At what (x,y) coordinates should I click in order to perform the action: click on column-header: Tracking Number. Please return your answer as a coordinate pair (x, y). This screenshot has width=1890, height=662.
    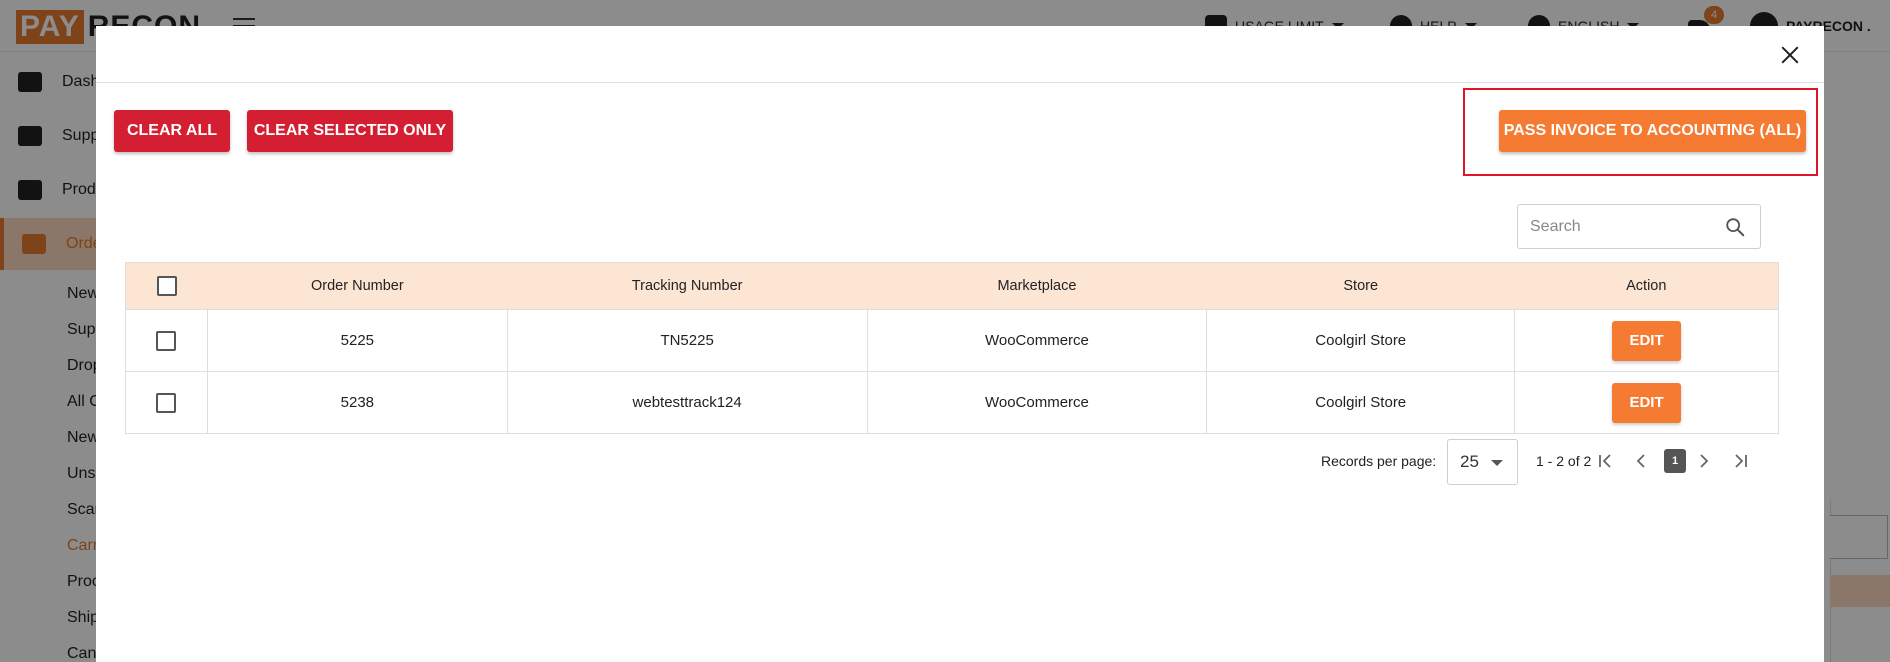
    Looking at the image, I should click on (687, 286).